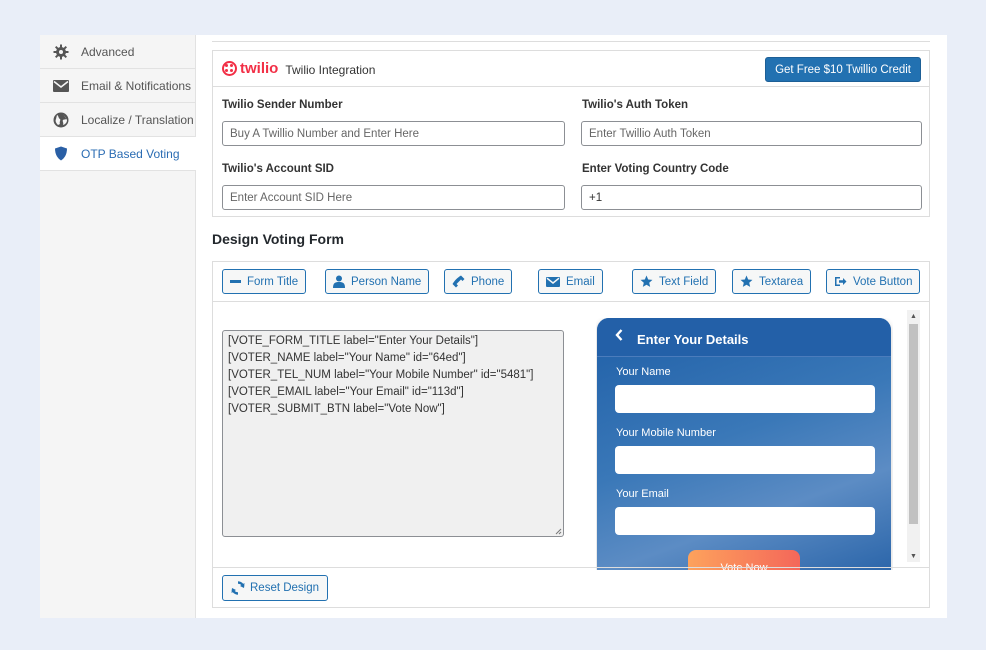 The width and height of the screenshot is (986, 650). I want to click on sidebar-item-advanced: Advanced, so click(117, 52).